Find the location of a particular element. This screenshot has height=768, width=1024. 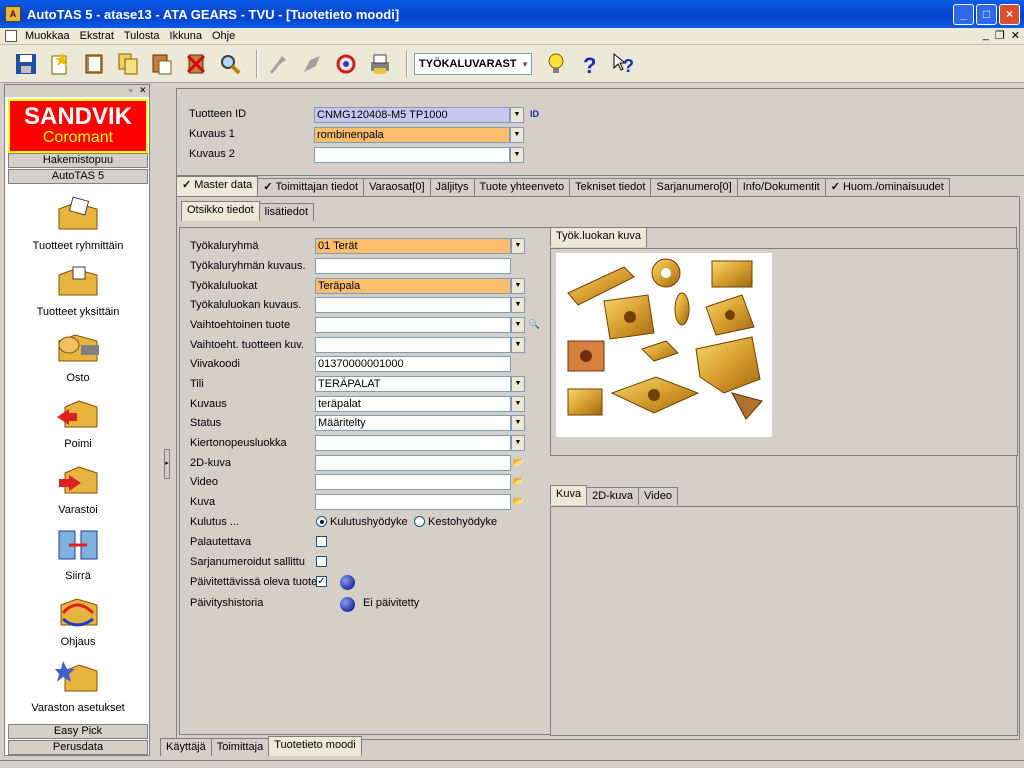

sidebar-item-tuotteet-ryhmittain: Tuotteet ryhmittäin is located at coordinates (78, 227).